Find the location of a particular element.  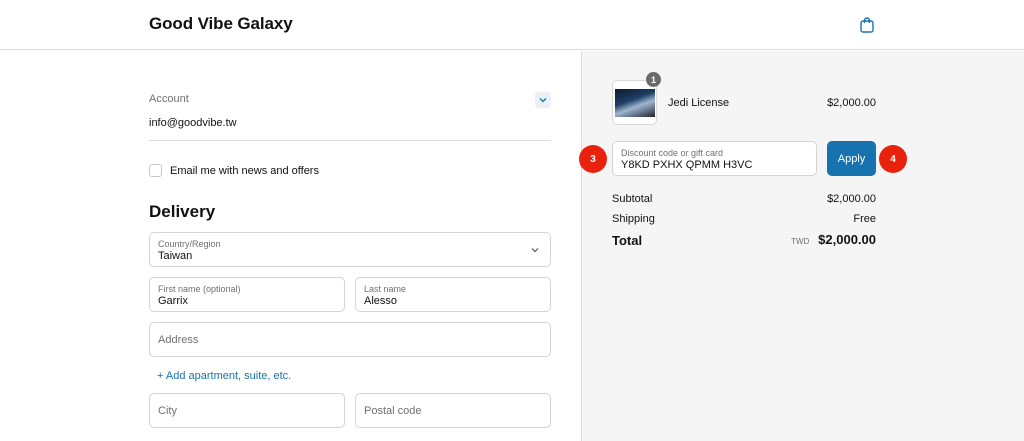

account-label: Account is located at coordinates (169, 99).